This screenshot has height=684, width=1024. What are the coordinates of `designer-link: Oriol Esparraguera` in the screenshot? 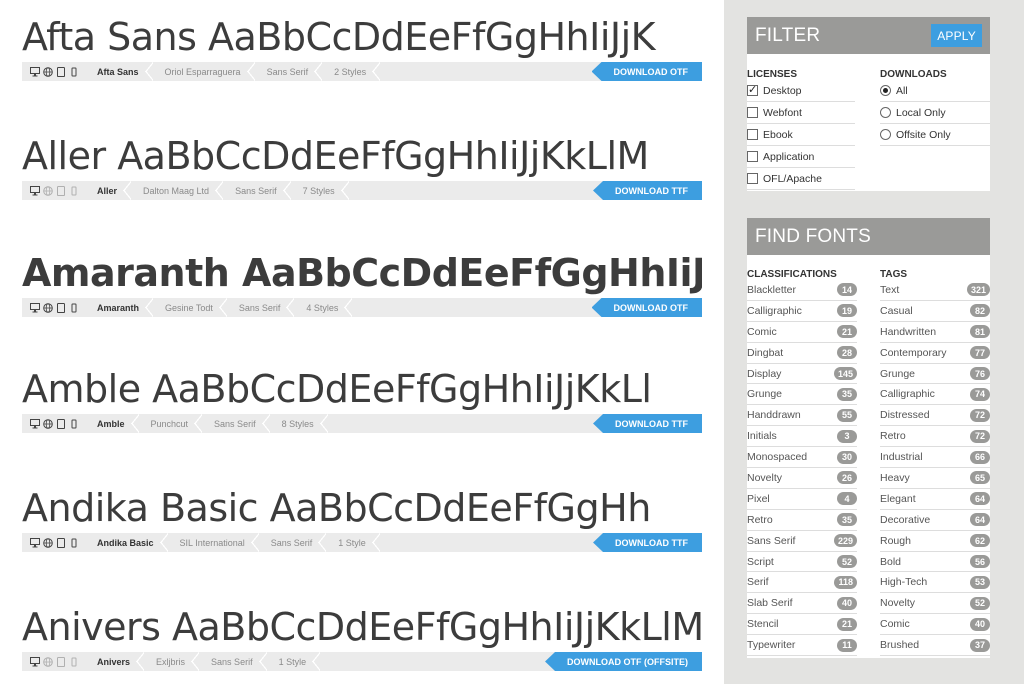 It's located at (204, 71).